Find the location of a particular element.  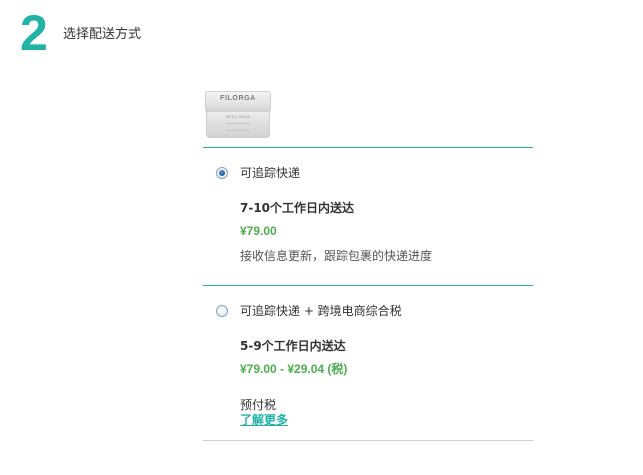

radio-tracked-shipping-with-tax is located at coordinates (222, 311).